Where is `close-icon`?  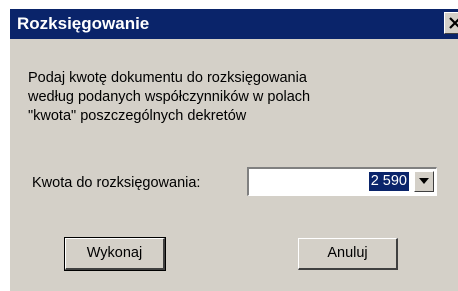 close-icon is located at coordinates (453, 23).